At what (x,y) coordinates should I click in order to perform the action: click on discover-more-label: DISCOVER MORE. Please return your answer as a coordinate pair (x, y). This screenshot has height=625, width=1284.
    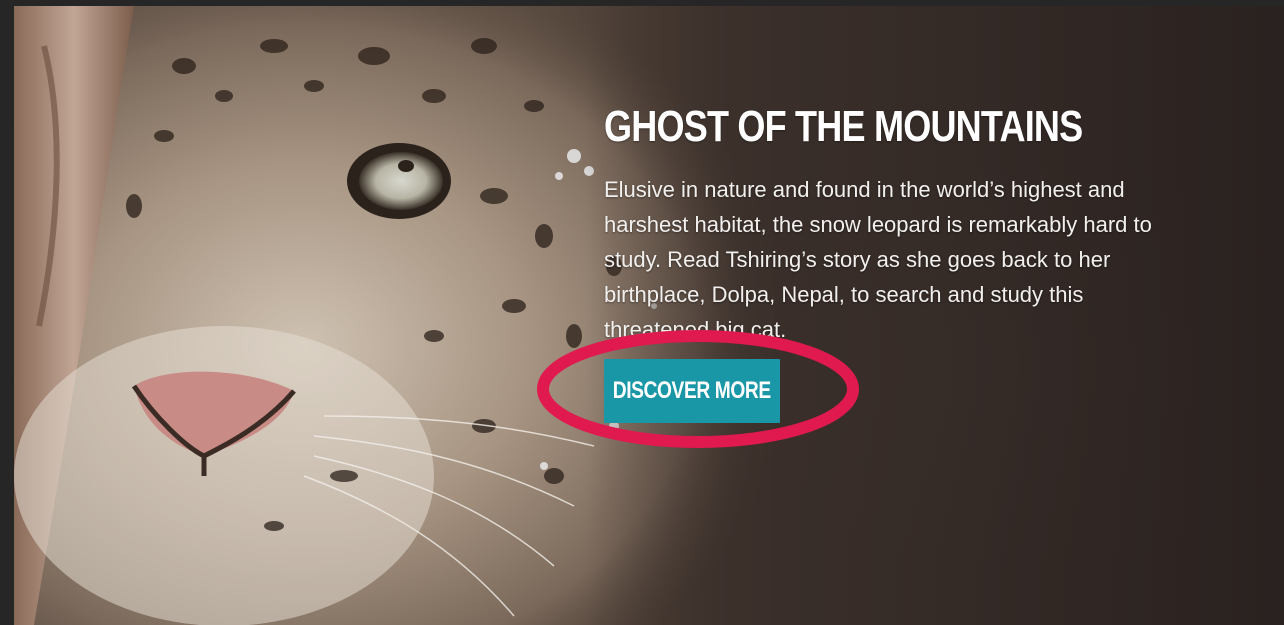
    Looking at the image, I should click on (692, 390).